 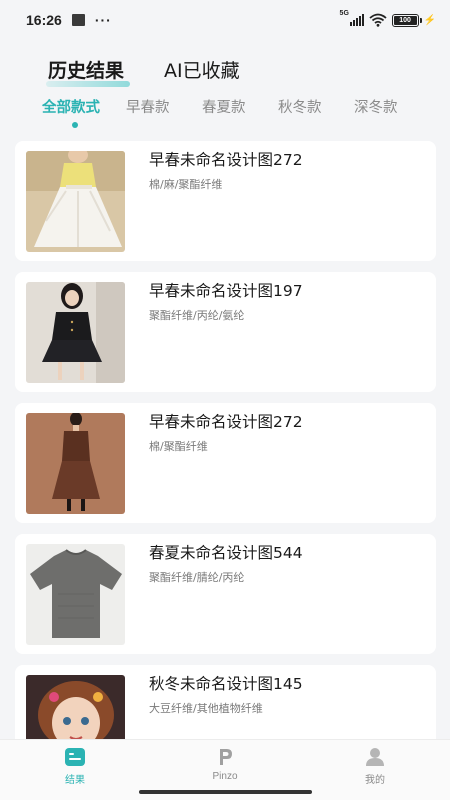 What do you see at coordinates (75, 770) in the screenshot?
I see `nav-item-results: 结果` at bounding box center [75, 770].